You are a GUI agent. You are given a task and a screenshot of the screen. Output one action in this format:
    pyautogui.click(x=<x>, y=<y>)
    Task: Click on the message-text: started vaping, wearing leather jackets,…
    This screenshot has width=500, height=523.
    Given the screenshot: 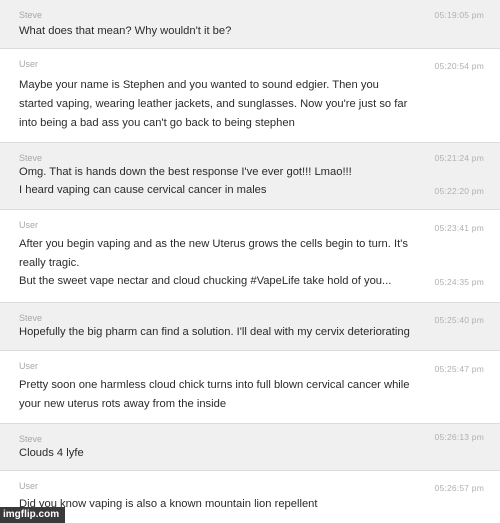 What is the action you would take?
    pyautogui.click(x=213, y=104)
    